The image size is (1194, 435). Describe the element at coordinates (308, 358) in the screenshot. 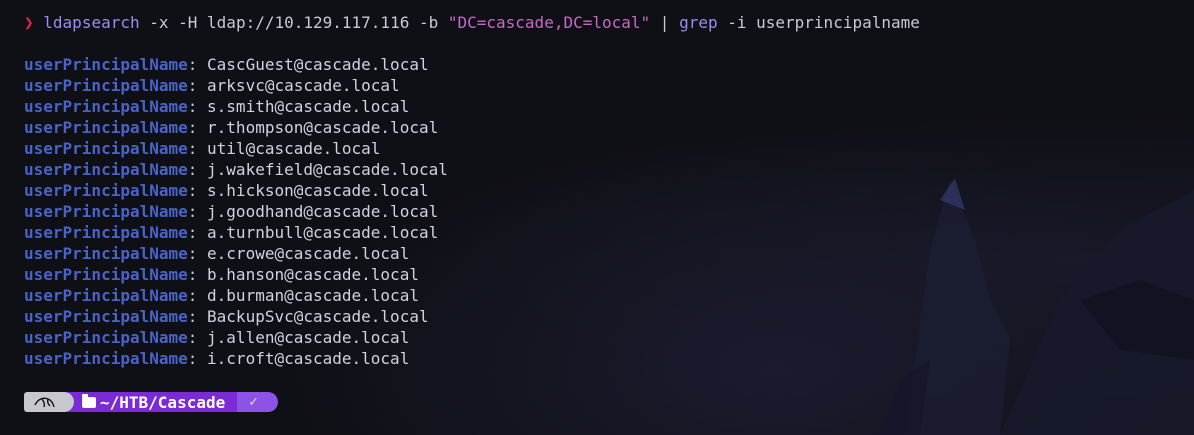

I see `attribute-value: i.croft@cascade.local` at that location.